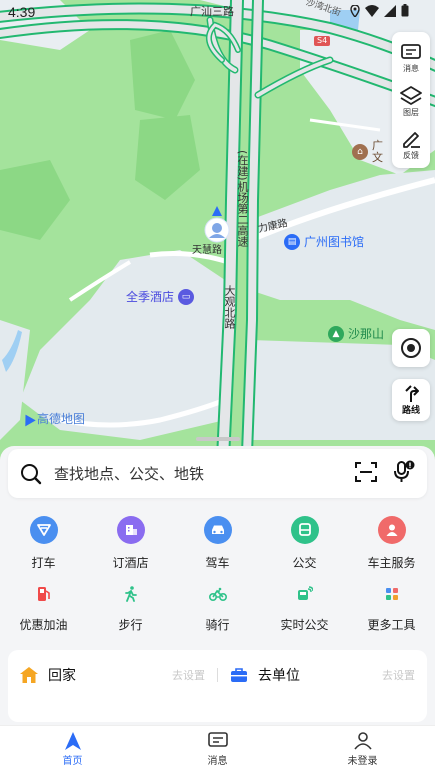  What do you see at coordinates (392, 594) in the screenshot?
I see `more-tools-icon` at bounding box center [392, 594].